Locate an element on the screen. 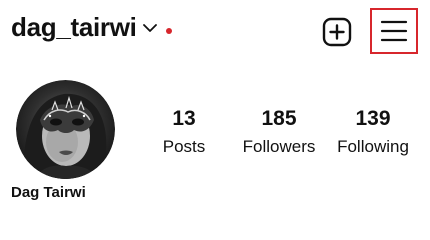 Image resolution: width=430 pixels, height=240 pixels. followers-label: Followers is located at coordinates (279, 146).